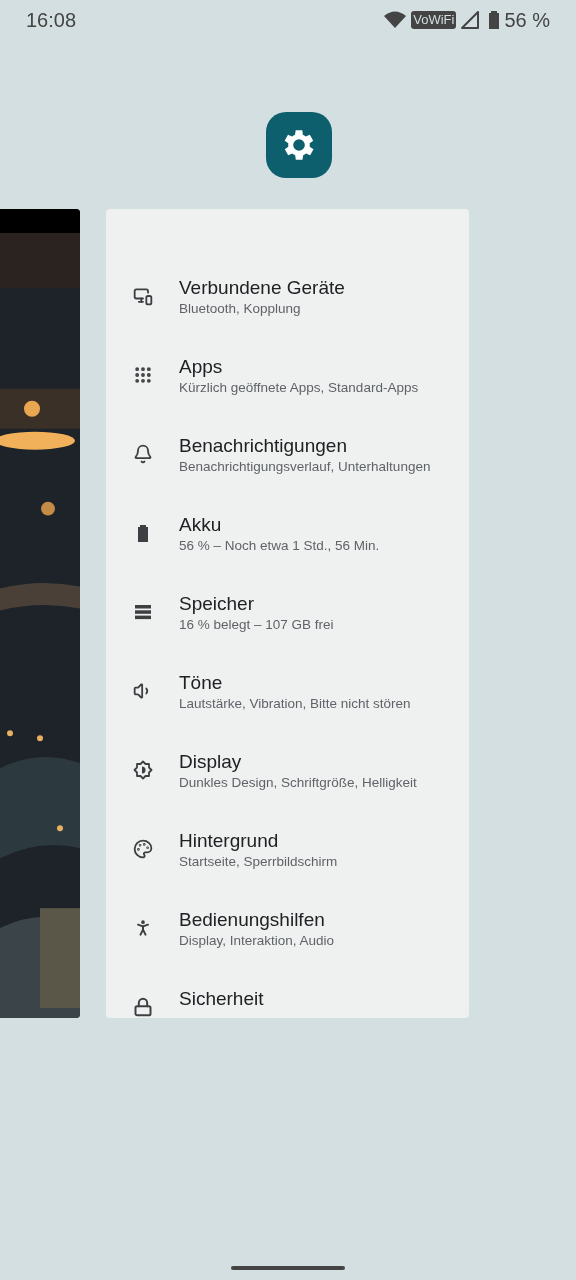 Image resolution: width=576 pixels, height=1280 pixels. What do you see at coordinates (287, 692) in the screenshot?
I see `settings-item: Töne Lautstärke, Vibration, Bitte nicht stören` at bounding box center [287, 692].